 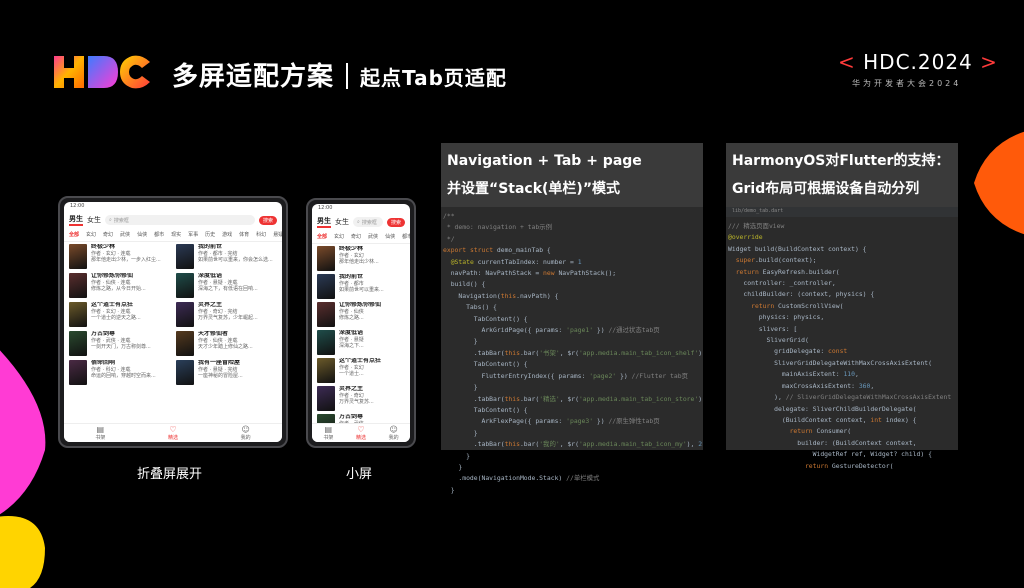 I want to click on decor-blob-pink, so click(x=23, y=432).